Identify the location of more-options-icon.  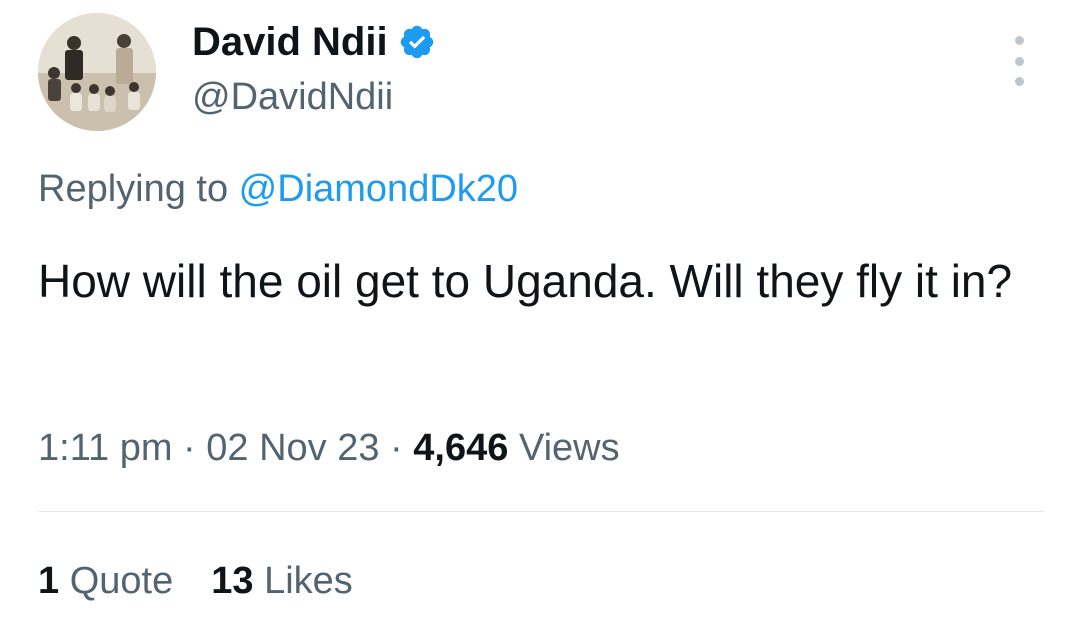
(1019, 61).